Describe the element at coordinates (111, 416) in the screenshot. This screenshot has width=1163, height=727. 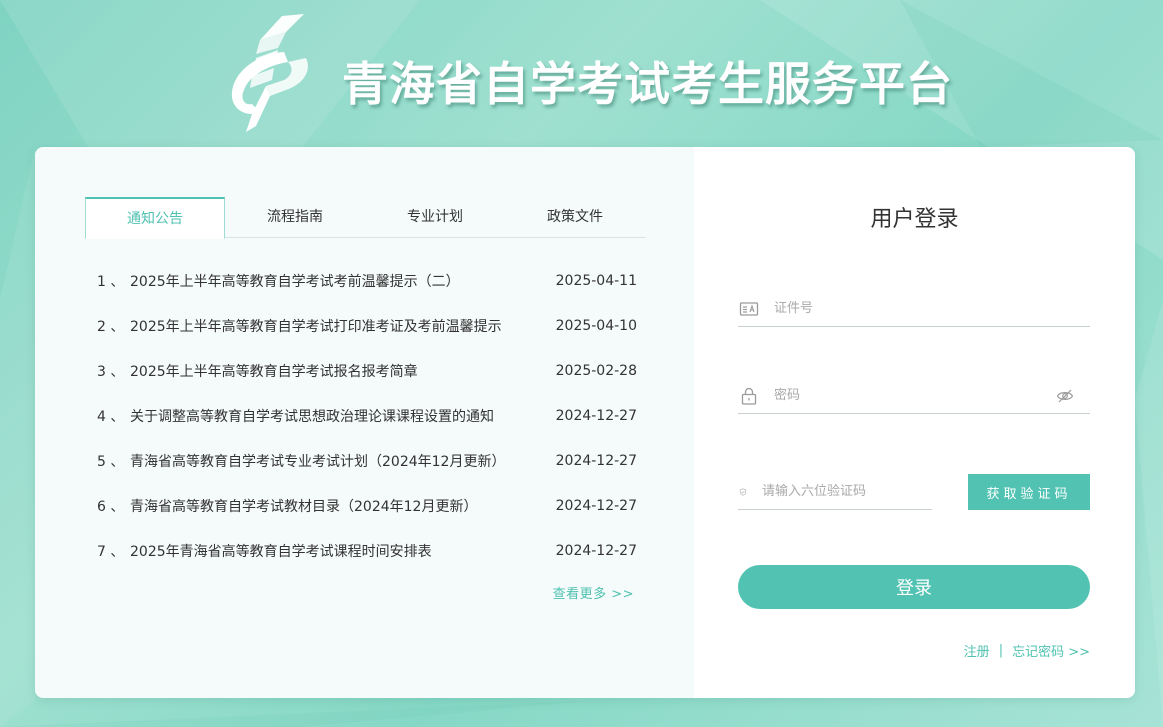
I see `notice-number: 4 、` at that location.